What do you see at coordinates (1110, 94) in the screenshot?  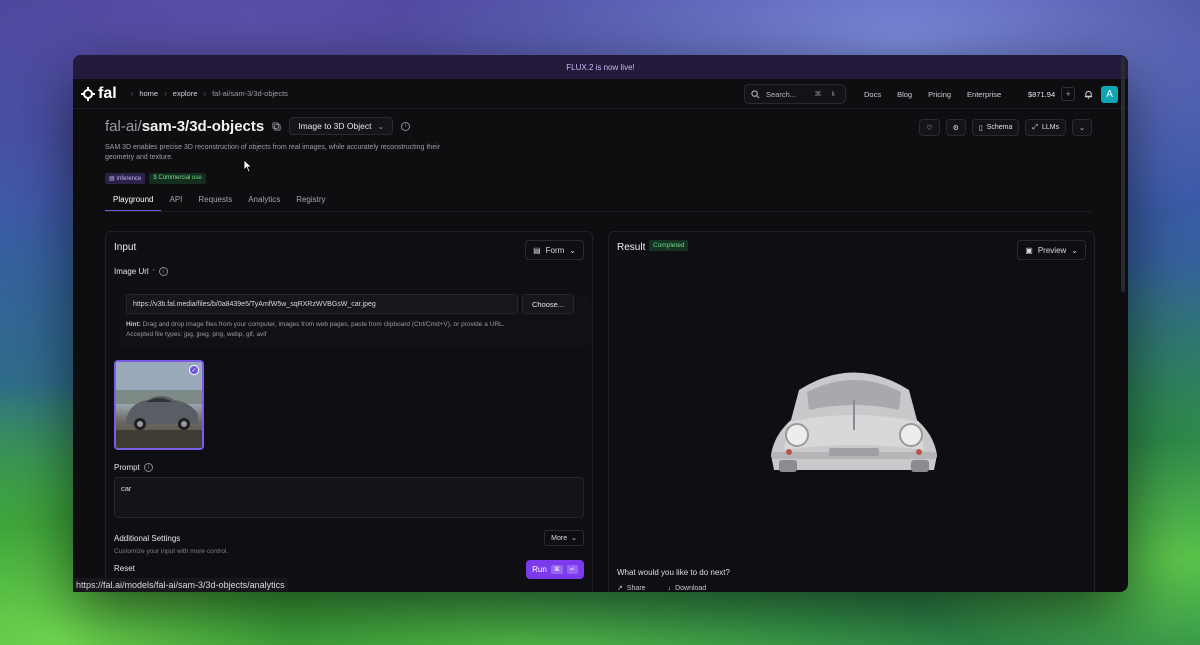 I see `avatar: A` at bounding box center [1110, 94].